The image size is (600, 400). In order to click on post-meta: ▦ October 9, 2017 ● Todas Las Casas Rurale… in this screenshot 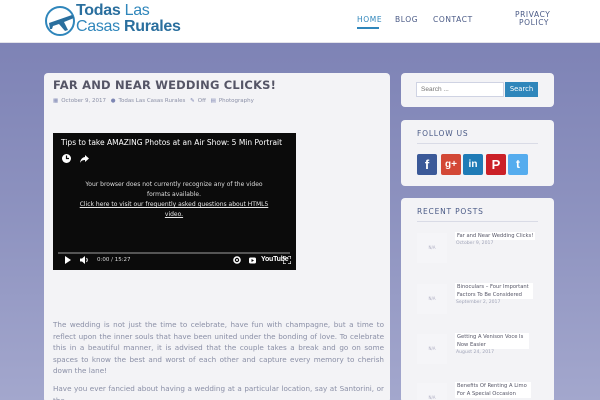, I will do `click(155, 101)`.